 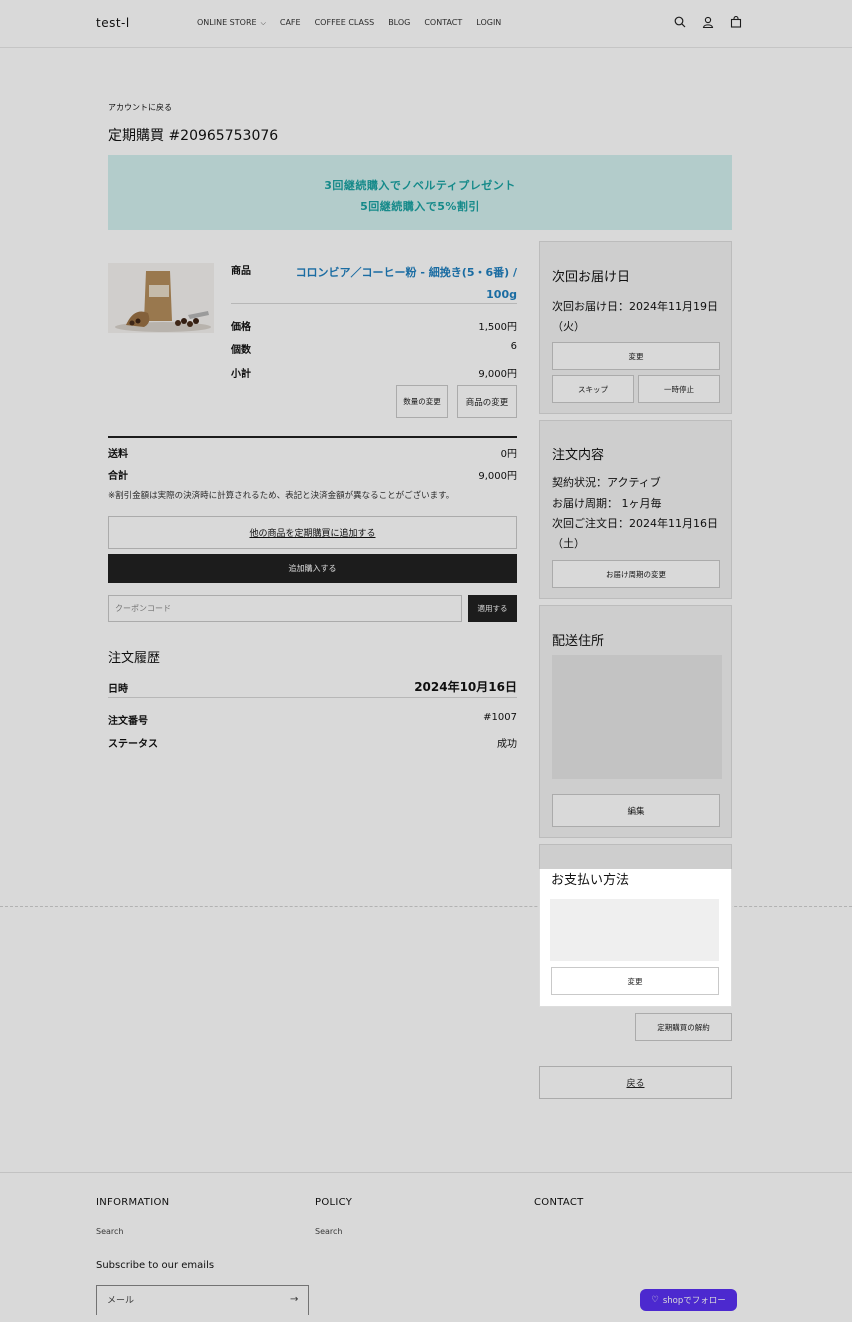 I want to click on summary-divider, so click(x=312, y=437).